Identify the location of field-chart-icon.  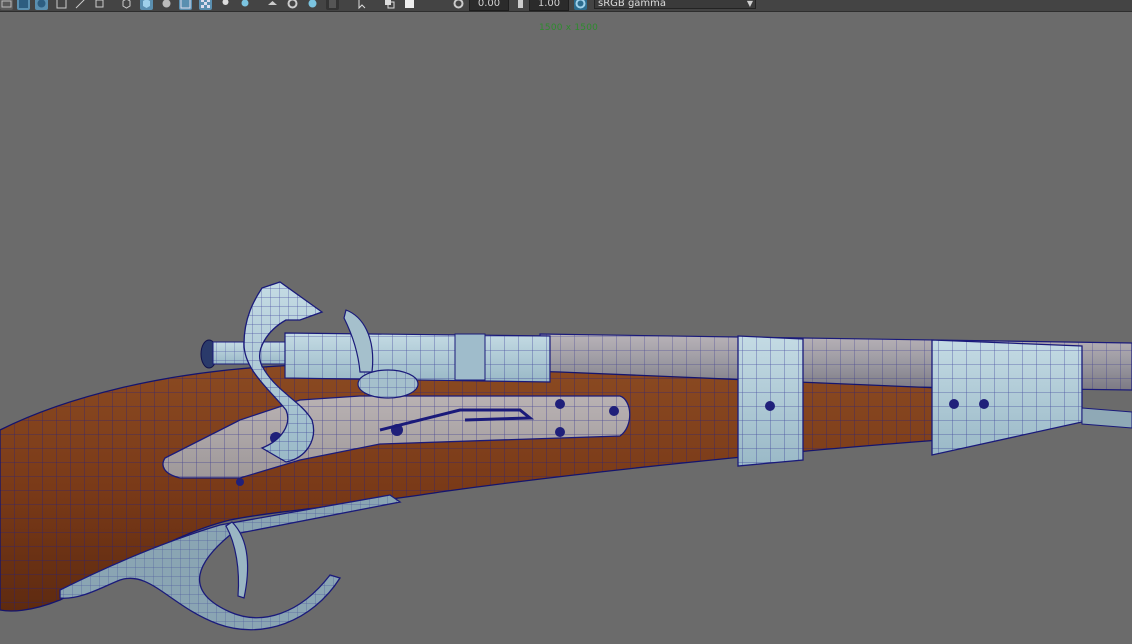
(409, 5).